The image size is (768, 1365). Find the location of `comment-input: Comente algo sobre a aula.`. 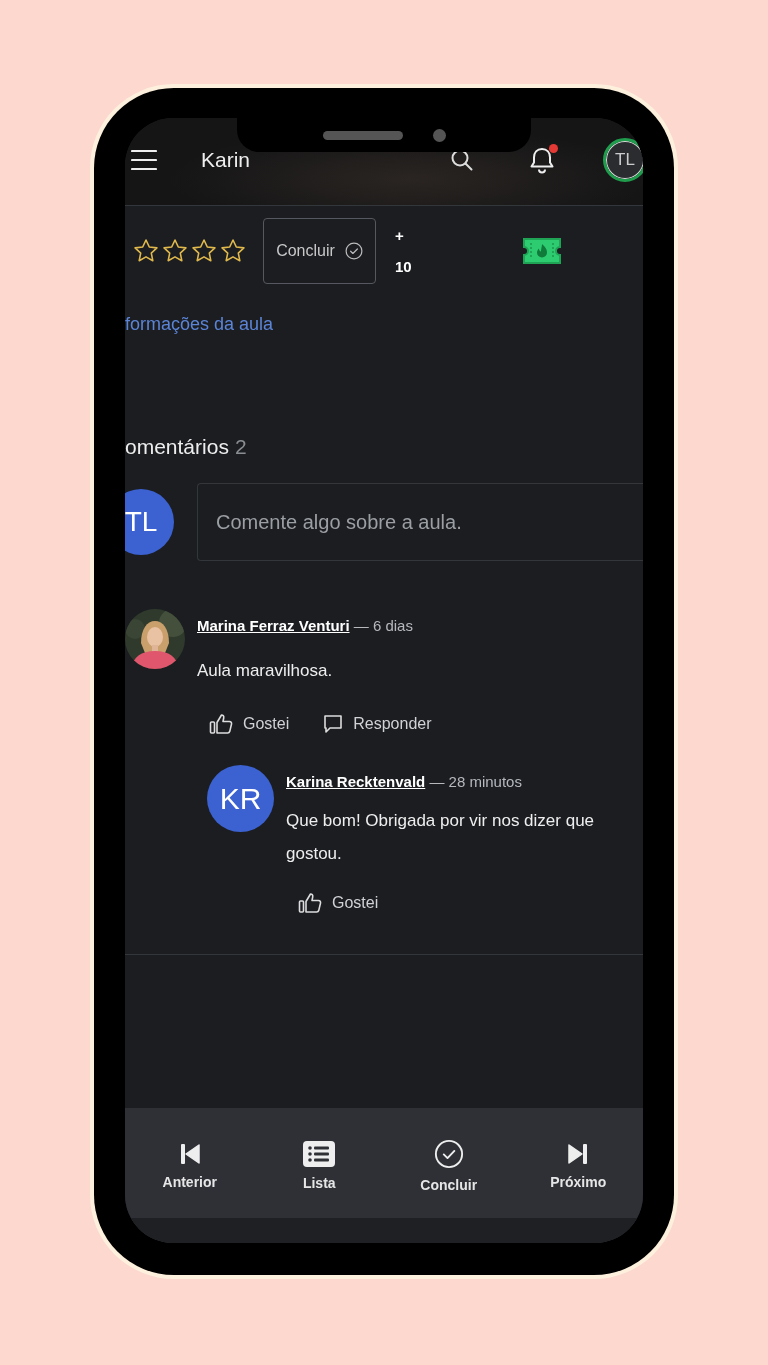

comment-input: Comente algo sobre a aula. is located at coordinates (420, 522).